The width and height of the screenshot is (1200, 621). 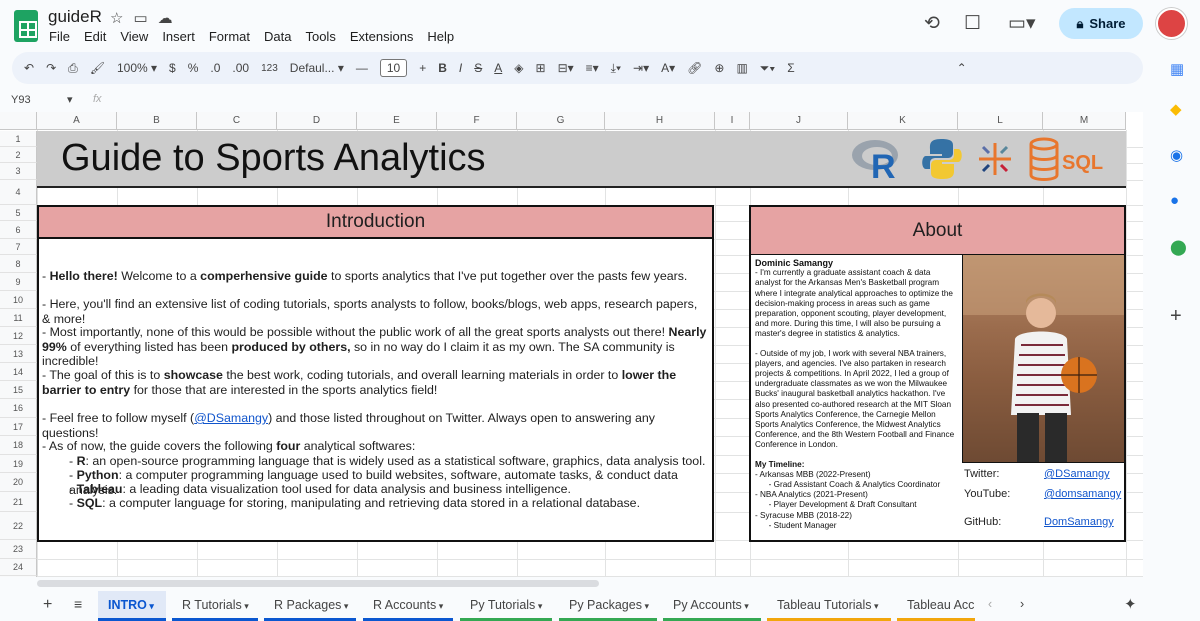 What do you see at coordinates (972, 23) in the screenshot?
I see `comments-icon: ☐` at bounding box center [972, 23].